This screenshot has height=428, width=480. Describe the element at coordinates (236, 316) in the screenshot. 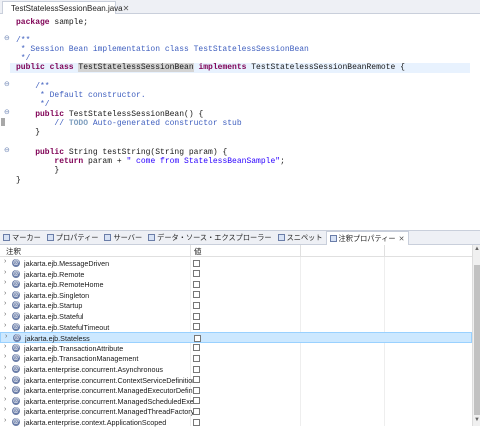

I see `table-row: › @ jakarta.ejb.Stateful` at that location.